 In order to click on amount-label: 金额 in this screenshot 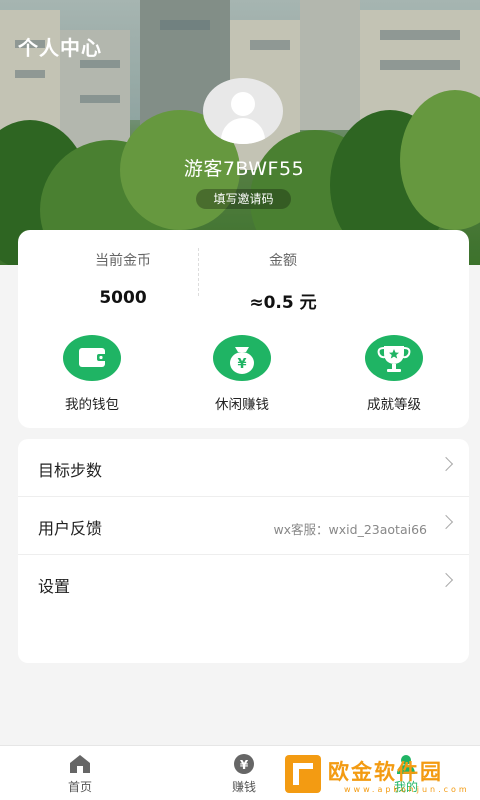, I will do `click(283, 261)`.